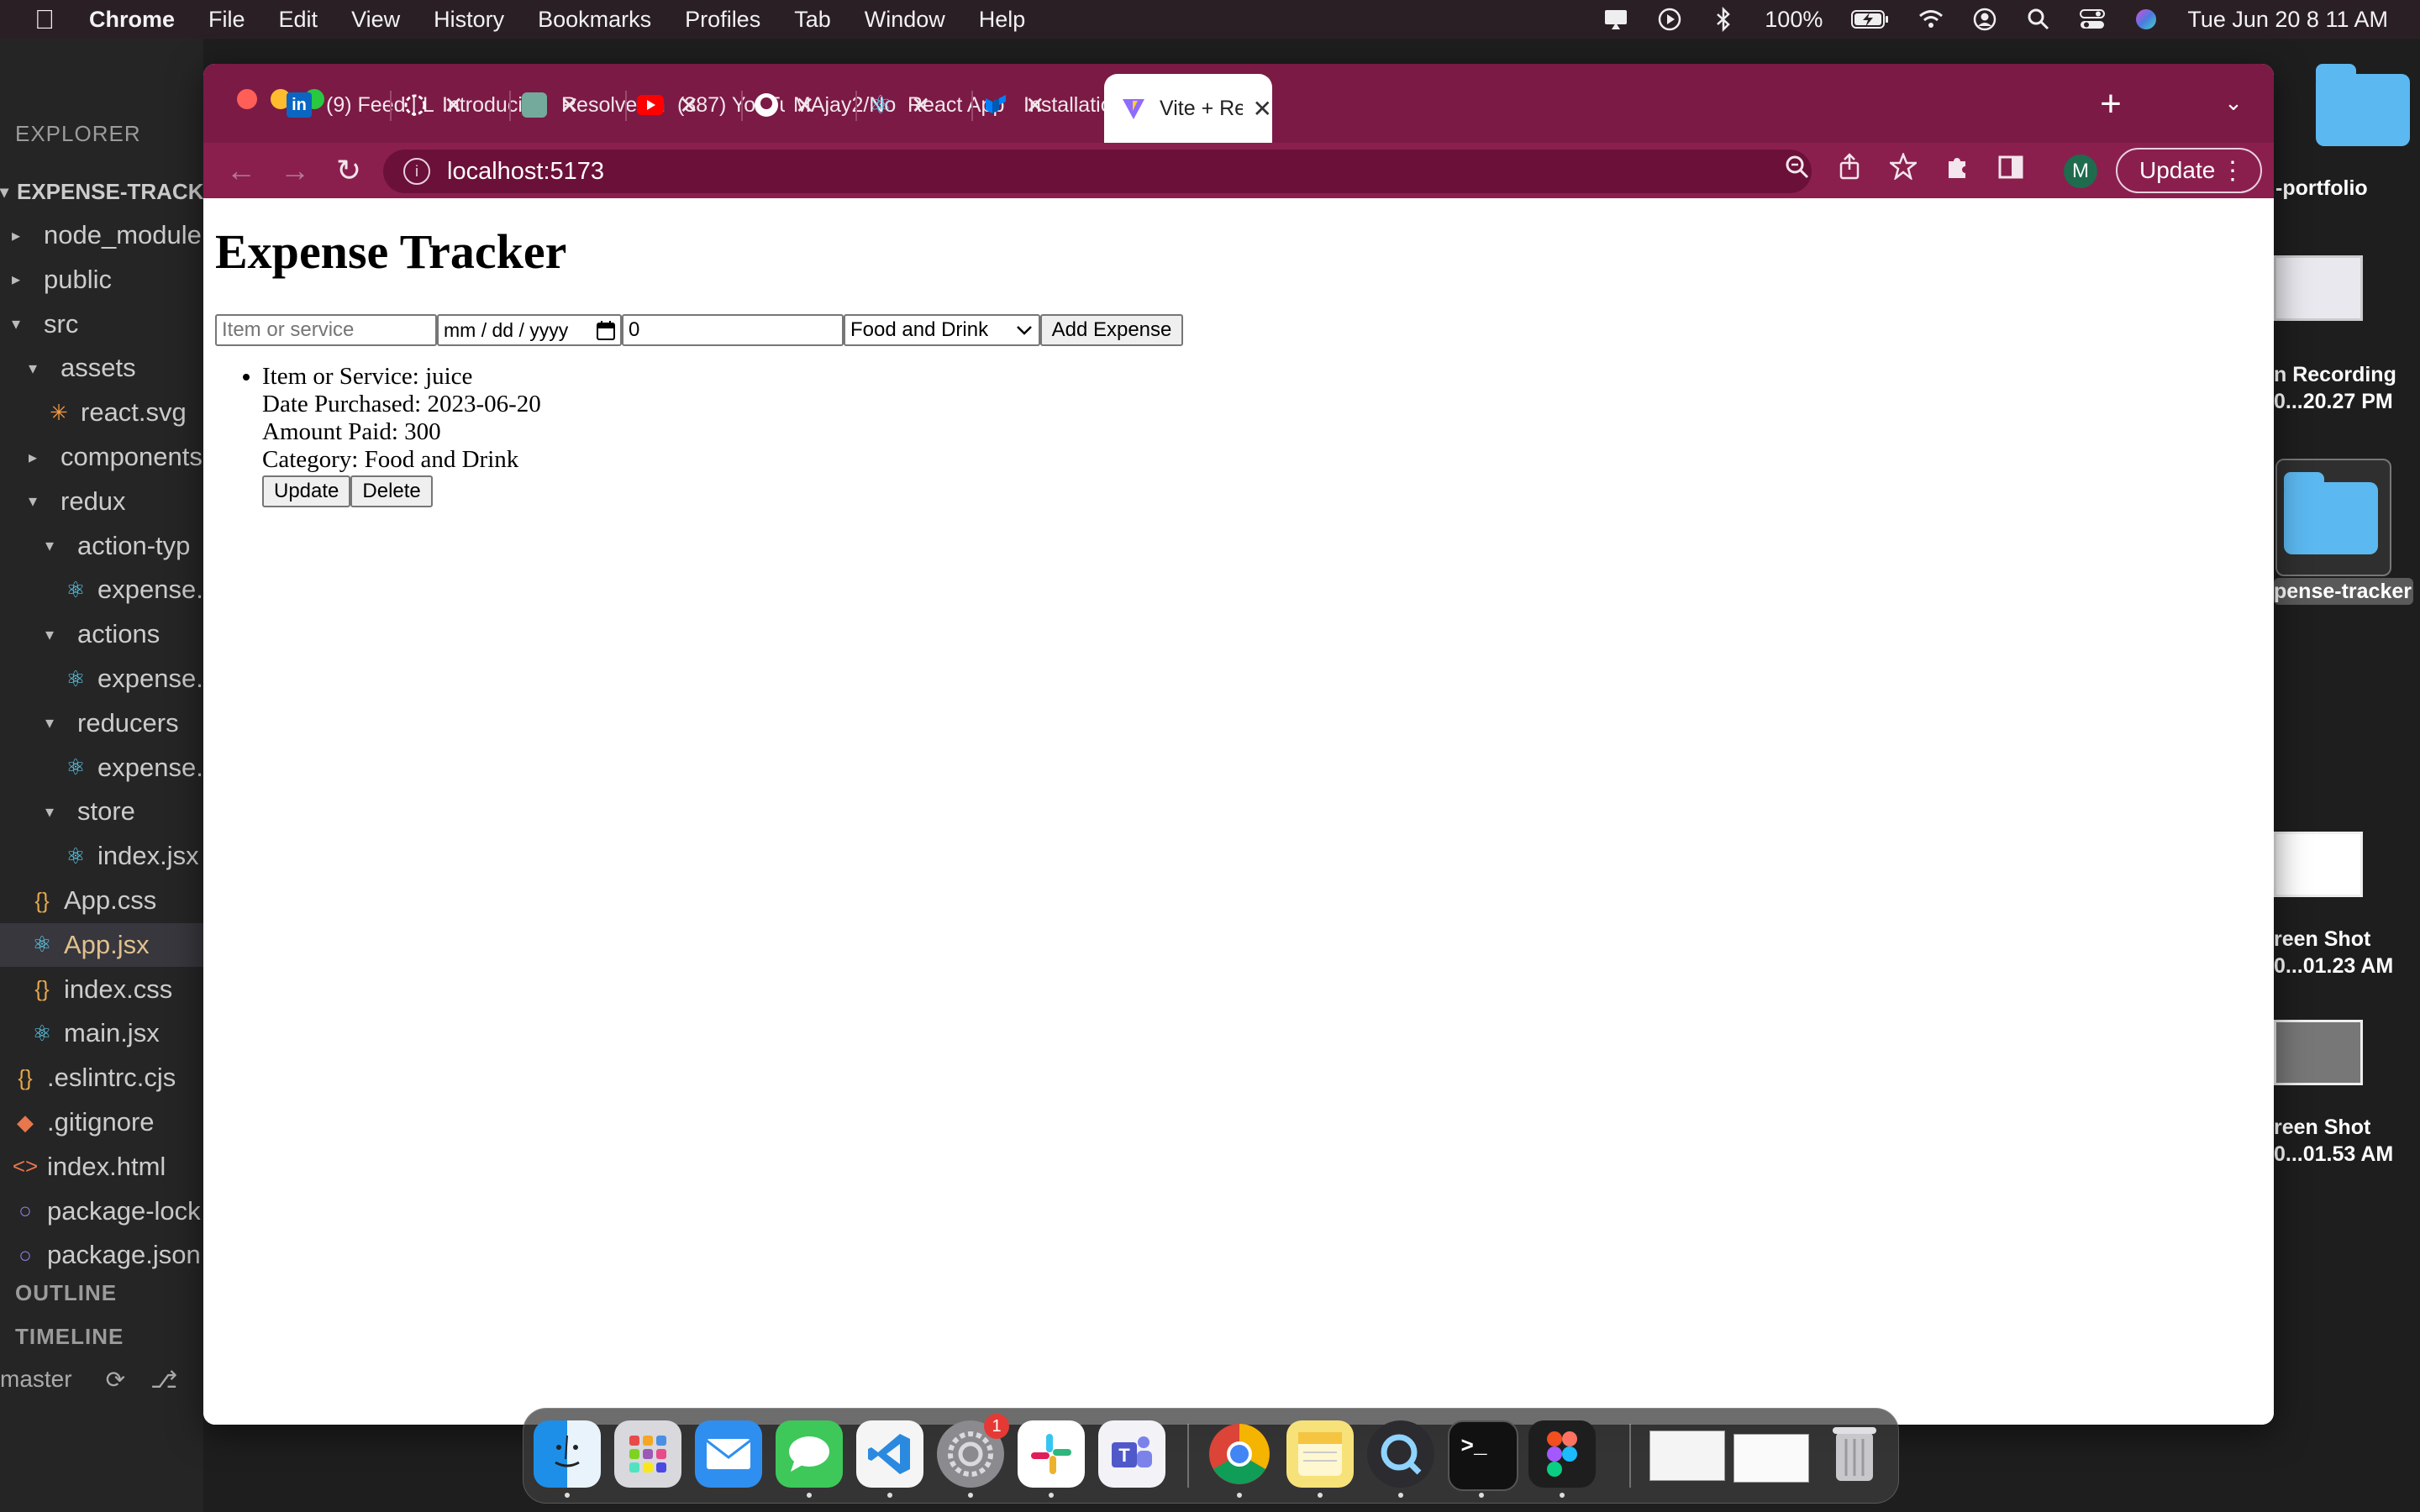 The height and width of the screenshot is (1512, 2420). Describe the element at coordinates (2318, 288) in the screenshot. I see `screen-recording-thumbnail` at that location.